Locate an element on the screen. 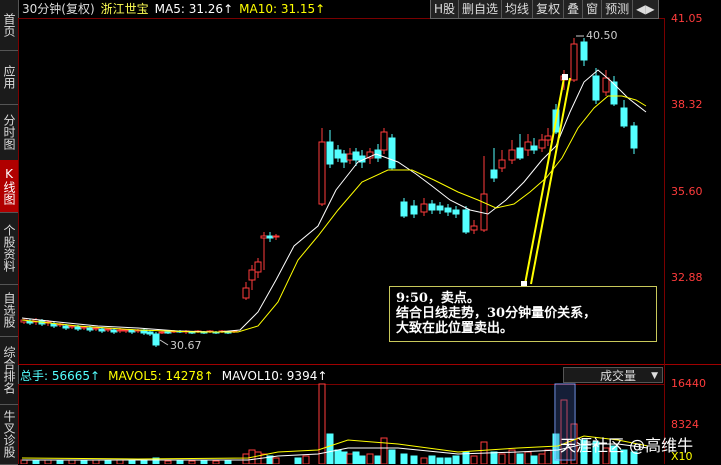  sidebar-tab-7: 牛叉诊股 is located at coordinates (9, 434).